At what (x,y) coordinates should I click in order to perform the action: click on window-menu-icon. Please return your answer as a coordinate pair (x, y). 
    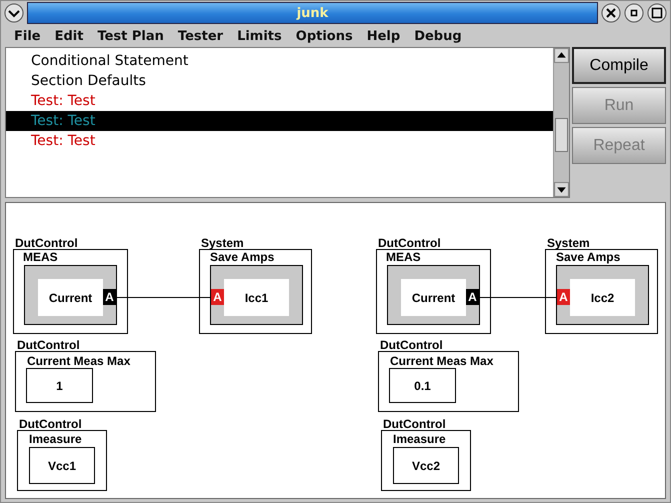
    Looking at the image, I should click on (14, 13).